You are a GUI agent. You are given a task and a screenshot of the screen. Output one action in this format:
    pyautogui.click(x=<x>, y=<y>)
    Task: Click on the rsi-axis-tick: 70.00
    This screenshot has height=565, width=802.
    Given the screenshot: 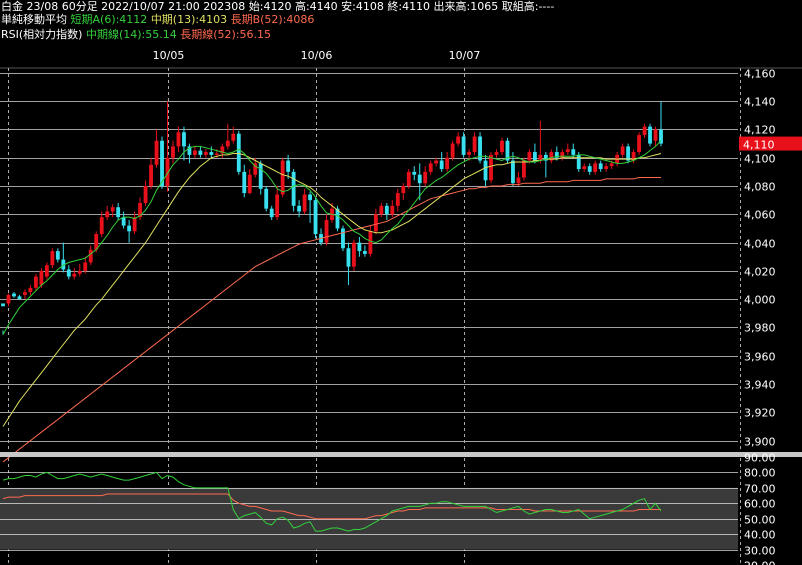 What is the action you would take?
    pyautogui.click(x=760, y=489)
    